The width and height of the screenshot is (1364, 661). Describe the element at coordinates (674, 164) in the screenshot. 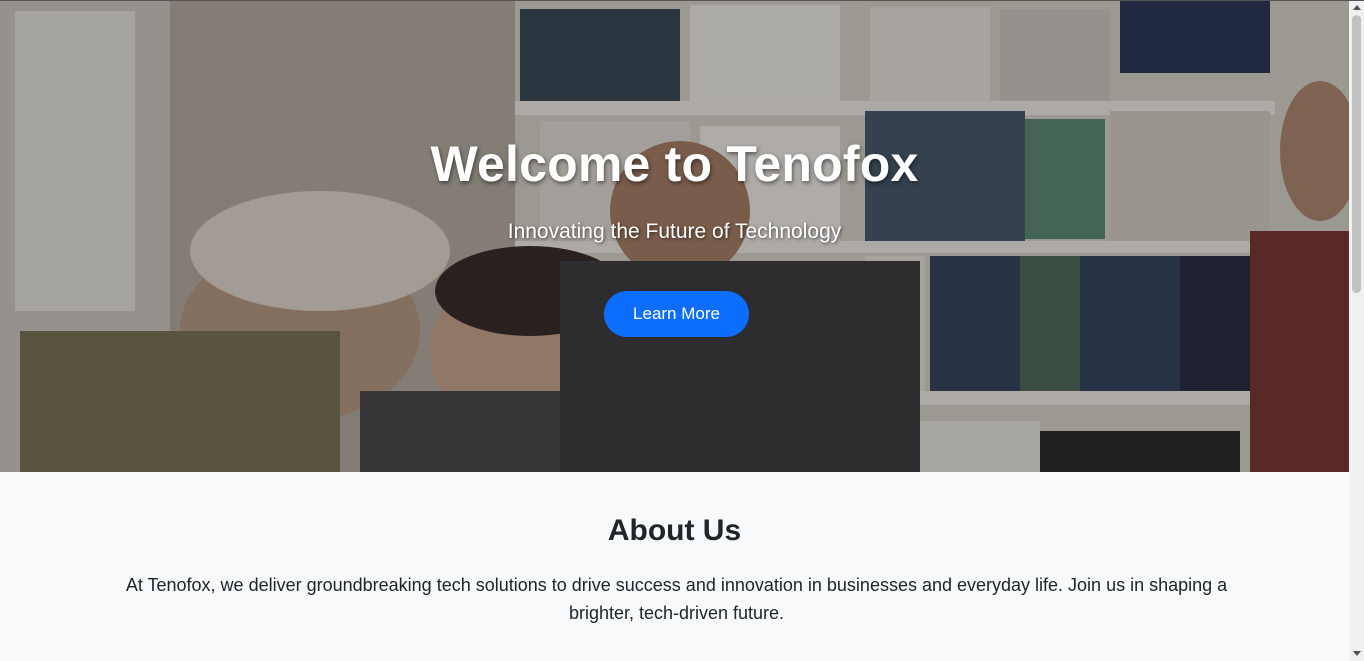

I see `hero-title: Welcome to Tenofox` at that location.